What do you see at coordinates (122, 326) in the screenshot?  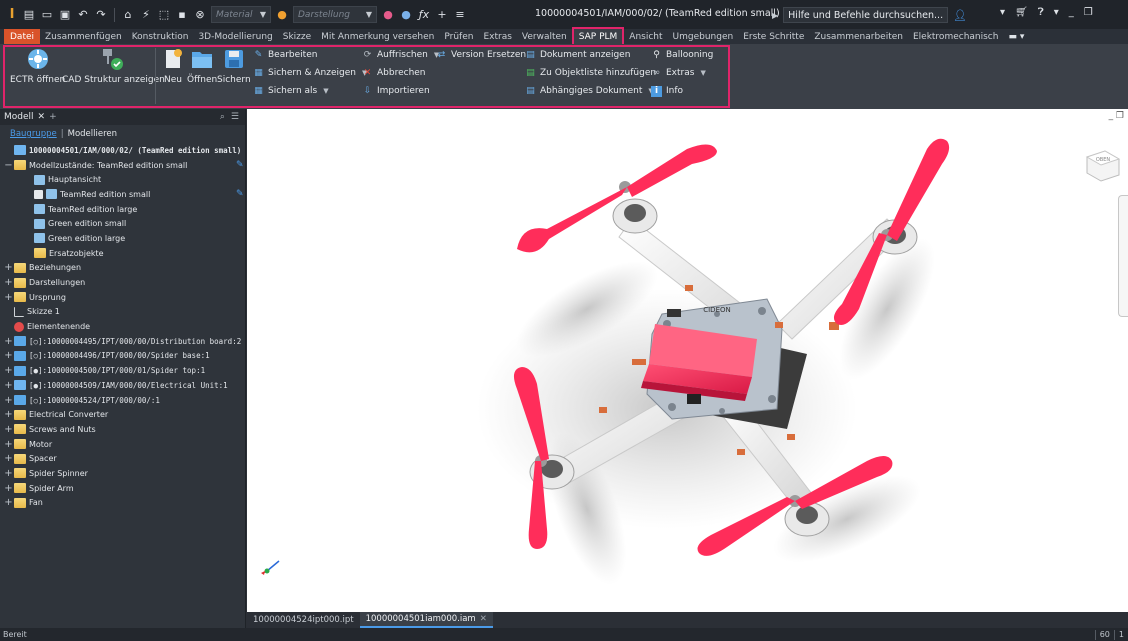 I see `tree-row: Elementenende` at bounding box center [122, 326].